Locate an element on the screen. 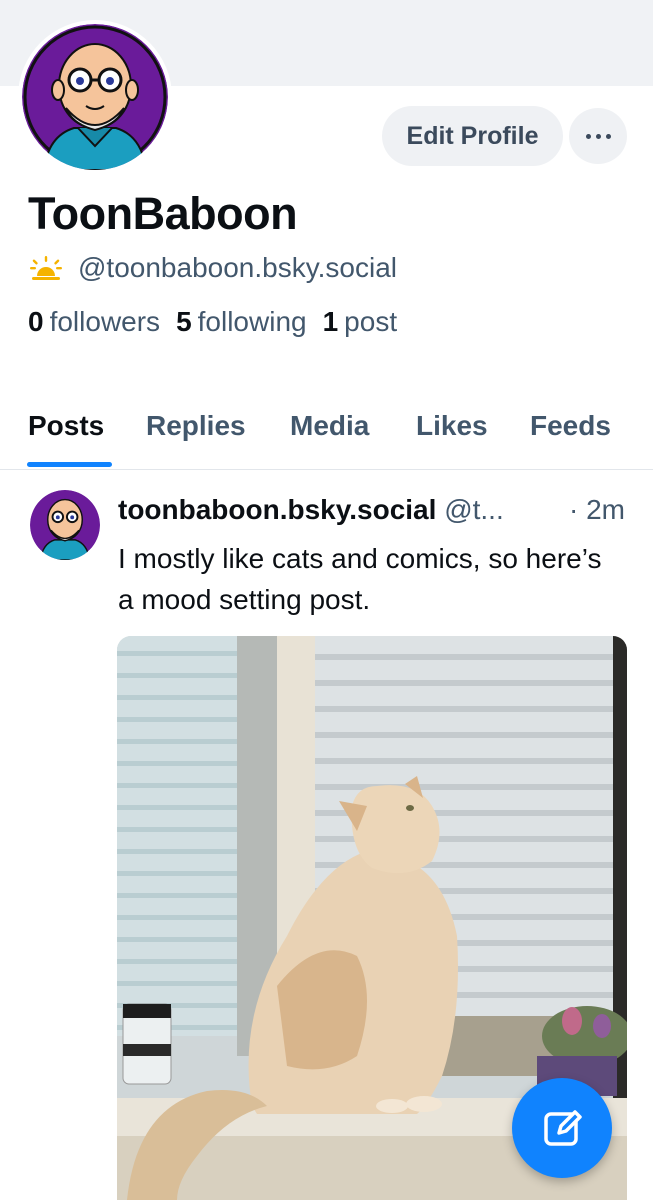  more-options-button is located at coordinates (598, 136).